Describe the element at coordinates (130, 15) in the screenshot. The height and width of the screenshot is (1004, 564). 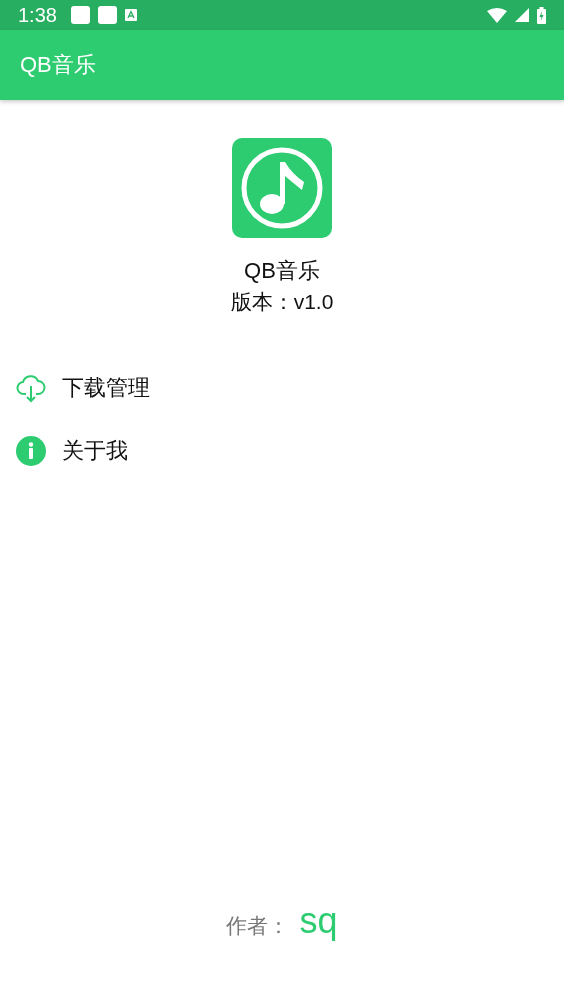
I see `keyboard-icon` at that location.